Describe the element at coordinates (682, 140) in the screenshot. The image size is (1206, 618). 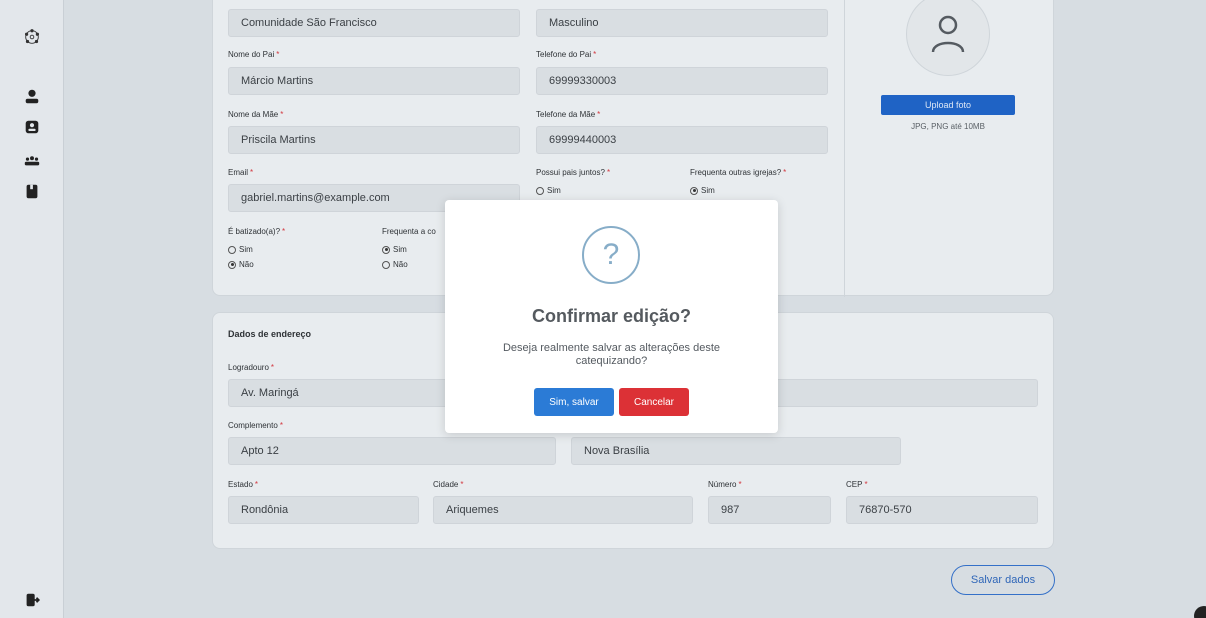
I see `mother-phone-field: 69999440003` at that location.